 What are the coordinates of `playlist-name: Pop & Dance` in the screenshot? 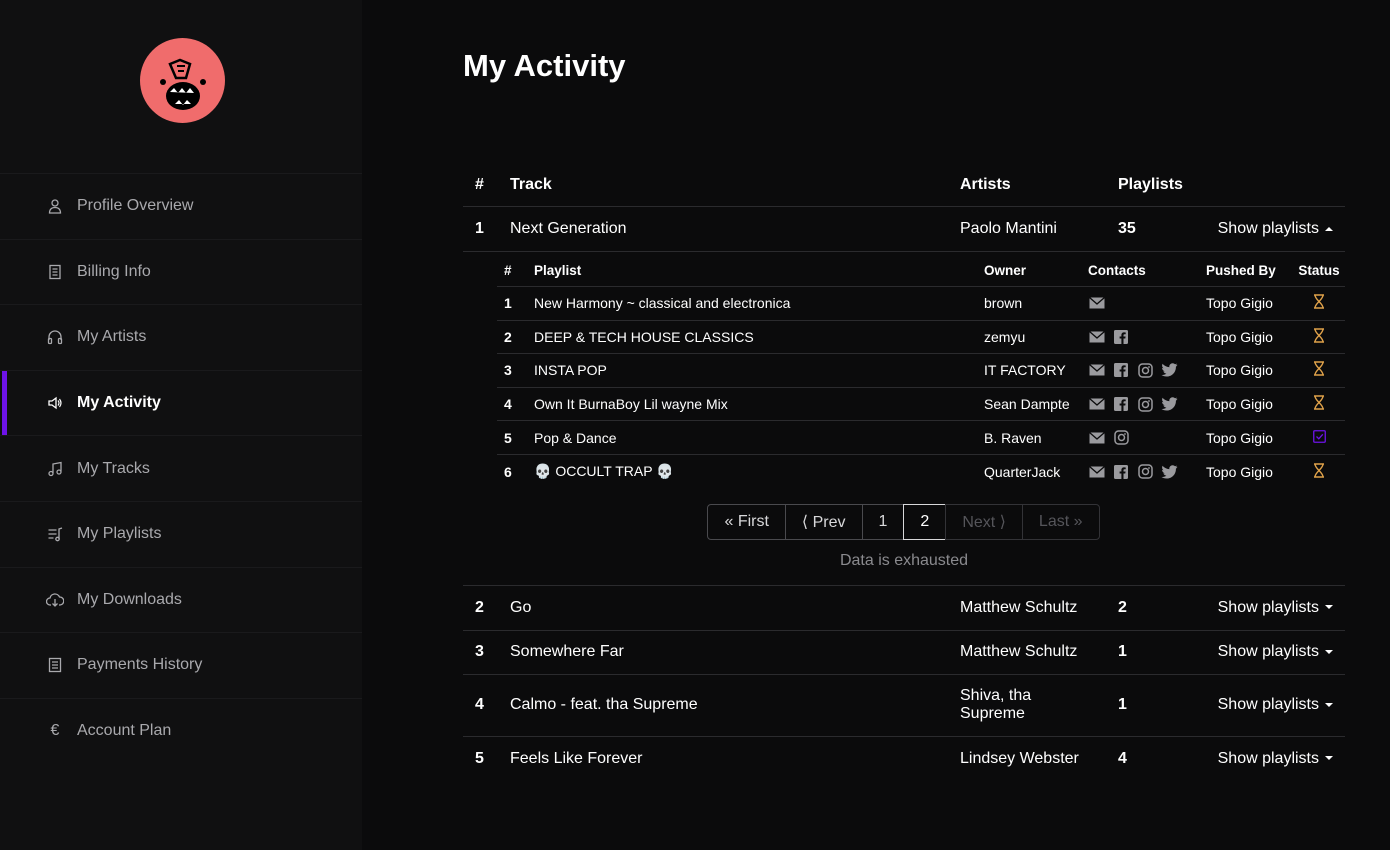 It's located at (575, 437).